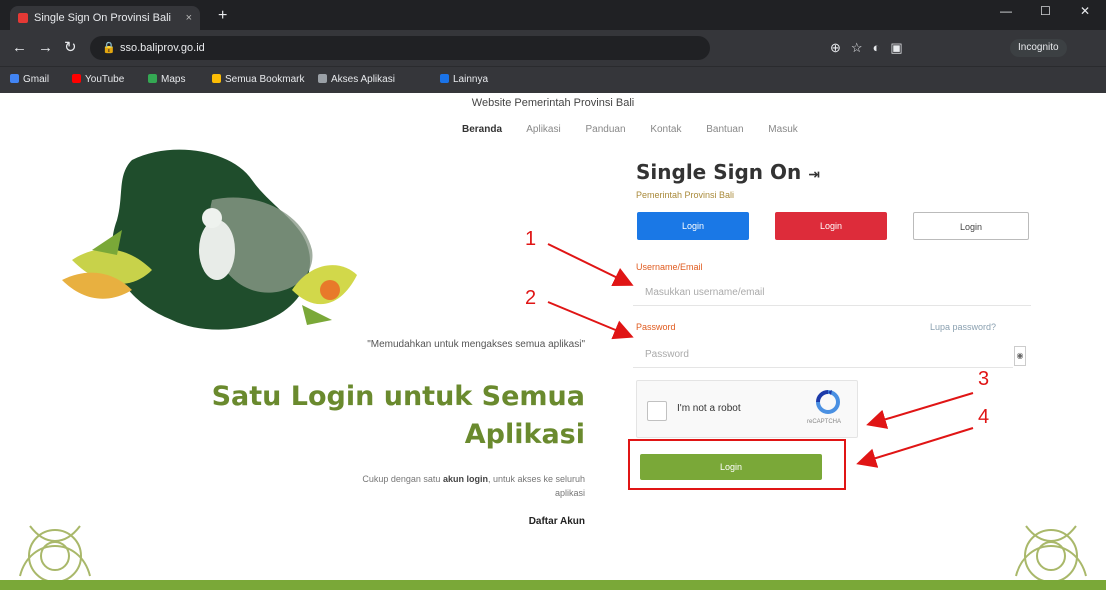 The height and width of the screenshot is (590, 1106). Describe the element at coordinates (397, 416) in the screenshot. I see `hero-headline: Satu Login untuk Semua Aplikasi` at that location.